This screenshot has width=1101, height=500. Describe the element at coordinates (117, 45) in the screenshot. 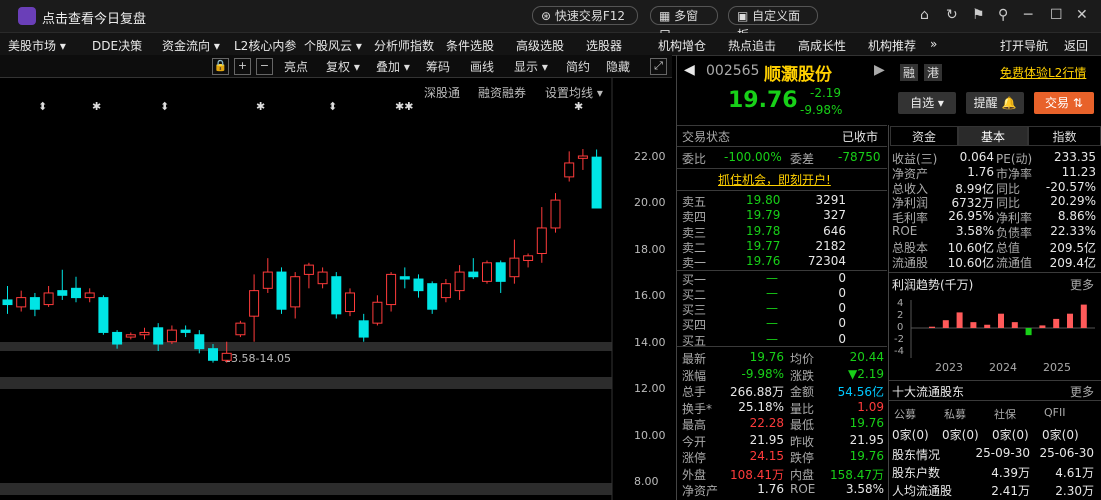

I see `menu-dde: DDE决策` at that location.